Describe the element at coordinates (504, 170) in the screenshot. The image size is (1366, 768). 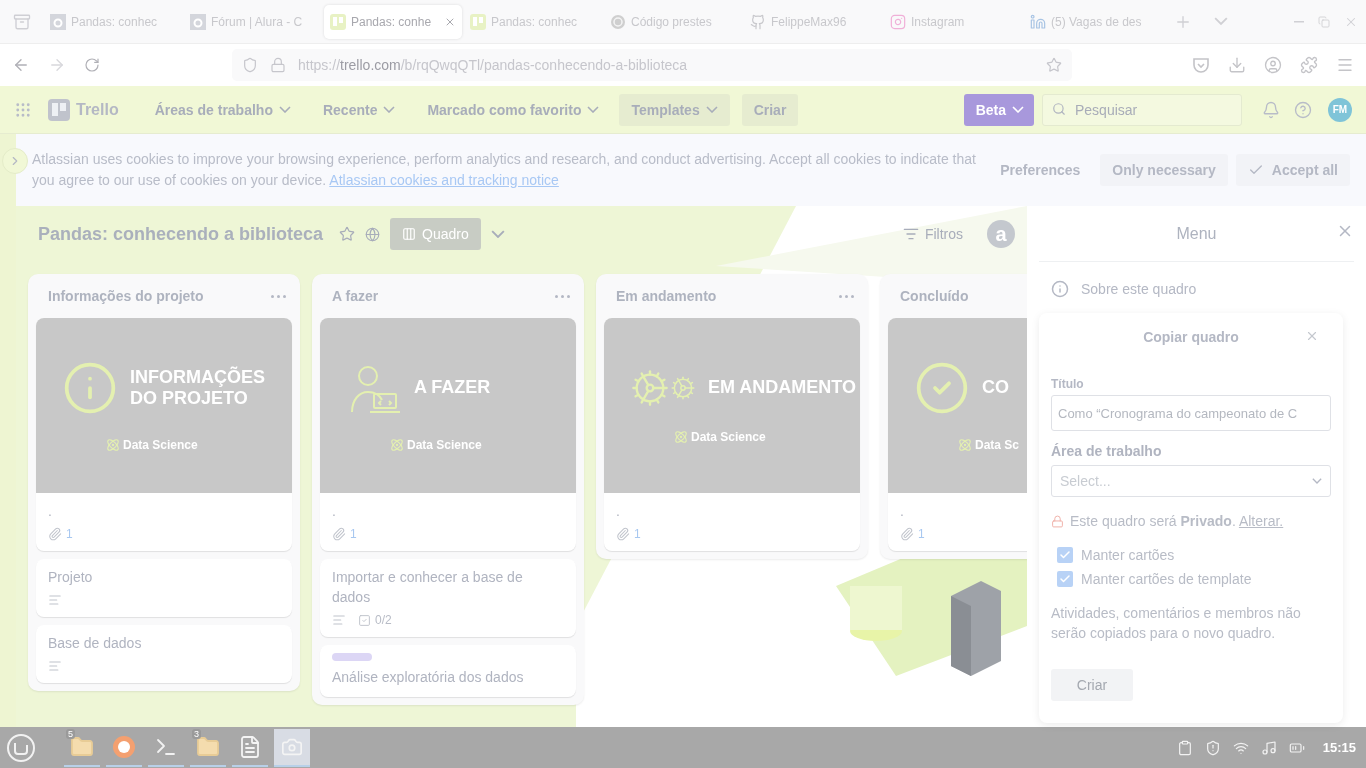
I see `cookie-notice: Atlassian uses cookies to improve your browsing experience, perform analytics and research, and conduct advertising. Accept all cookies to indicate that you agree to our use of cookies on your device. Atlassian cookies and tracking notice` at that location.